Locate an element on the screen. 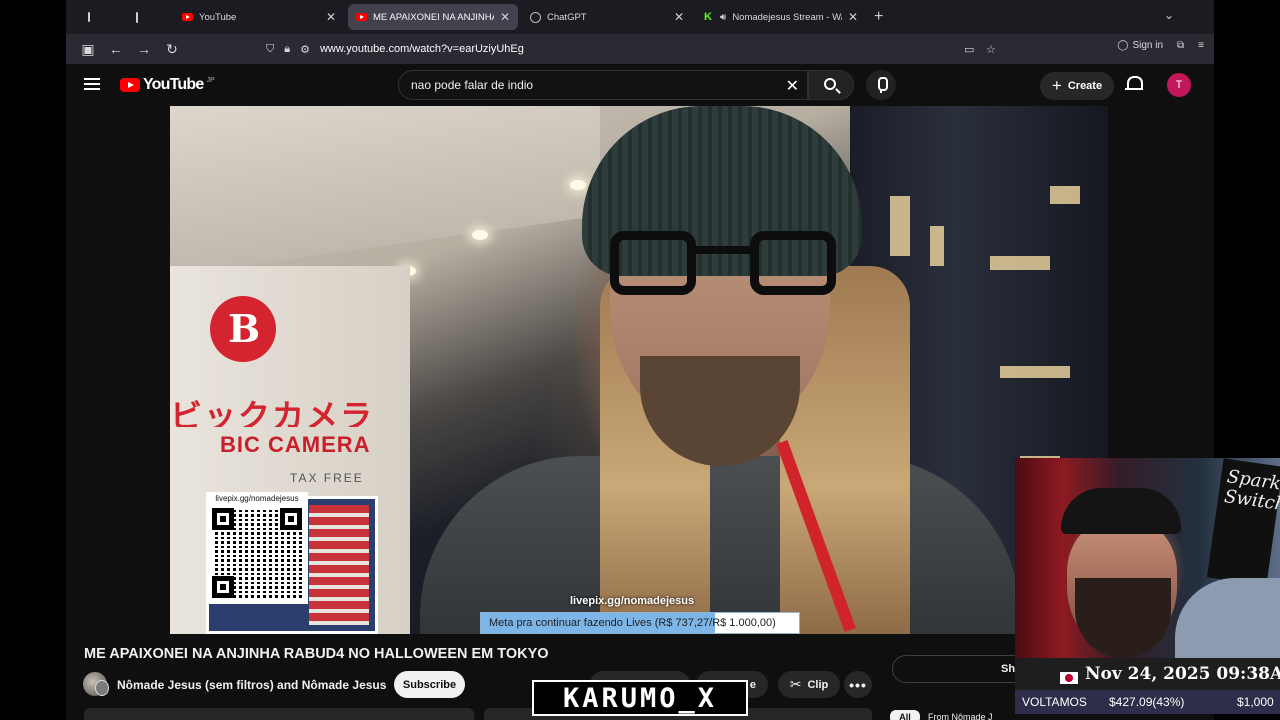  tab-overview-icon is located at coordinates (137, 17).